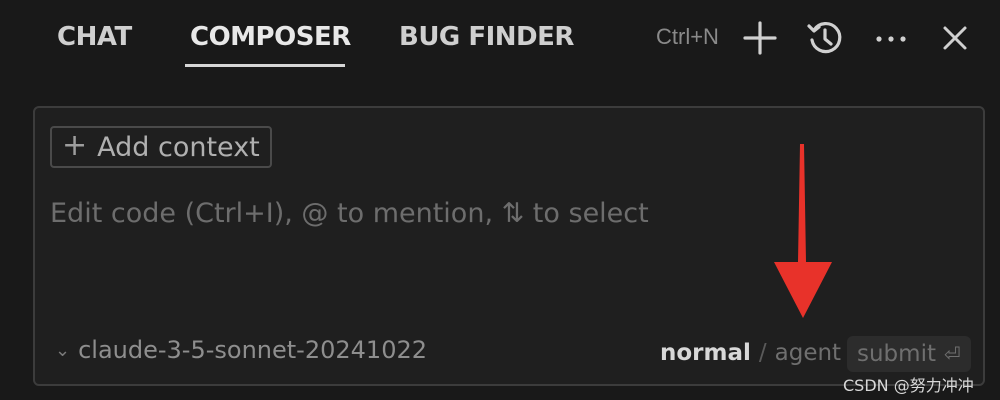  I want to click on submit-label: submit, so click(896, 354).